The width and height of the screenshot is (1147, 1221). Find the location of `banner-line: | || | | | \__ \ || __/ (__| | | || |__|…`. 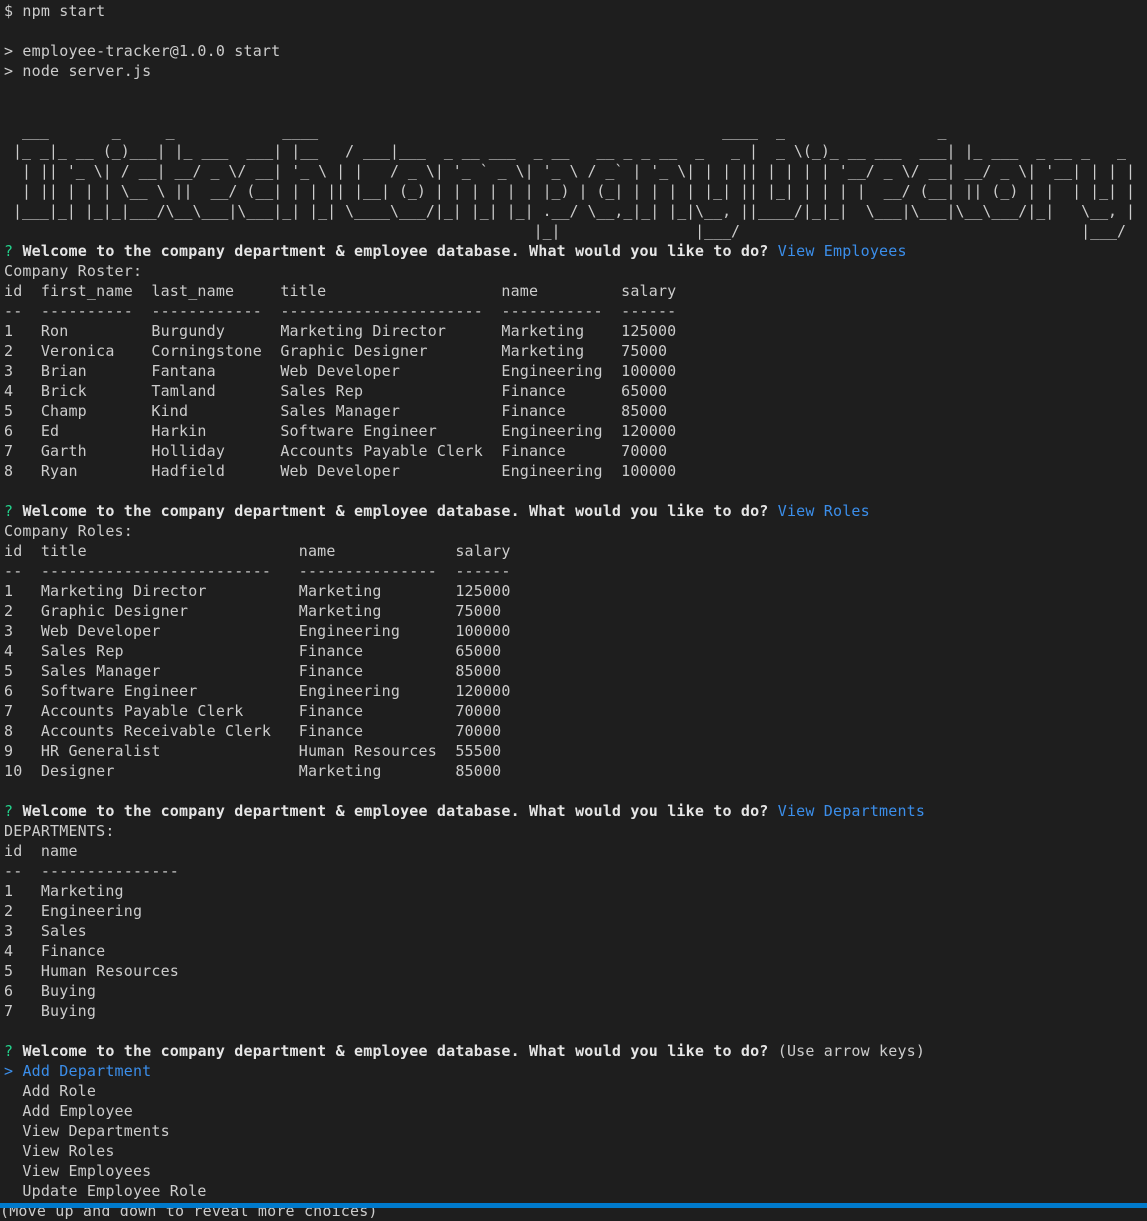

banner-line: | || | | | \__ \ || __/ (__| | | || |__|… is located at coordinates (569, 191).